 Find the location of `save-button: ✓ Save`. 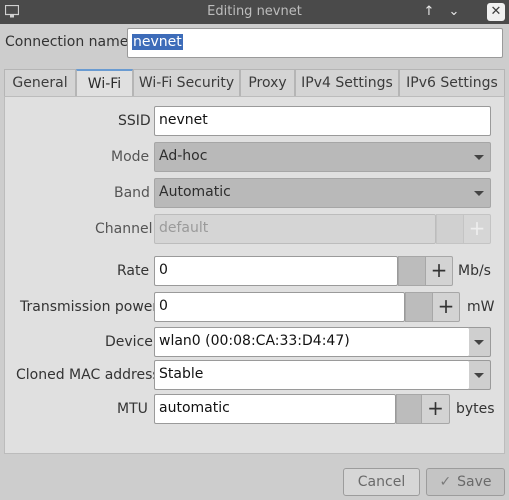

save-button: ✓ Save is located at coordinates (465, 482).